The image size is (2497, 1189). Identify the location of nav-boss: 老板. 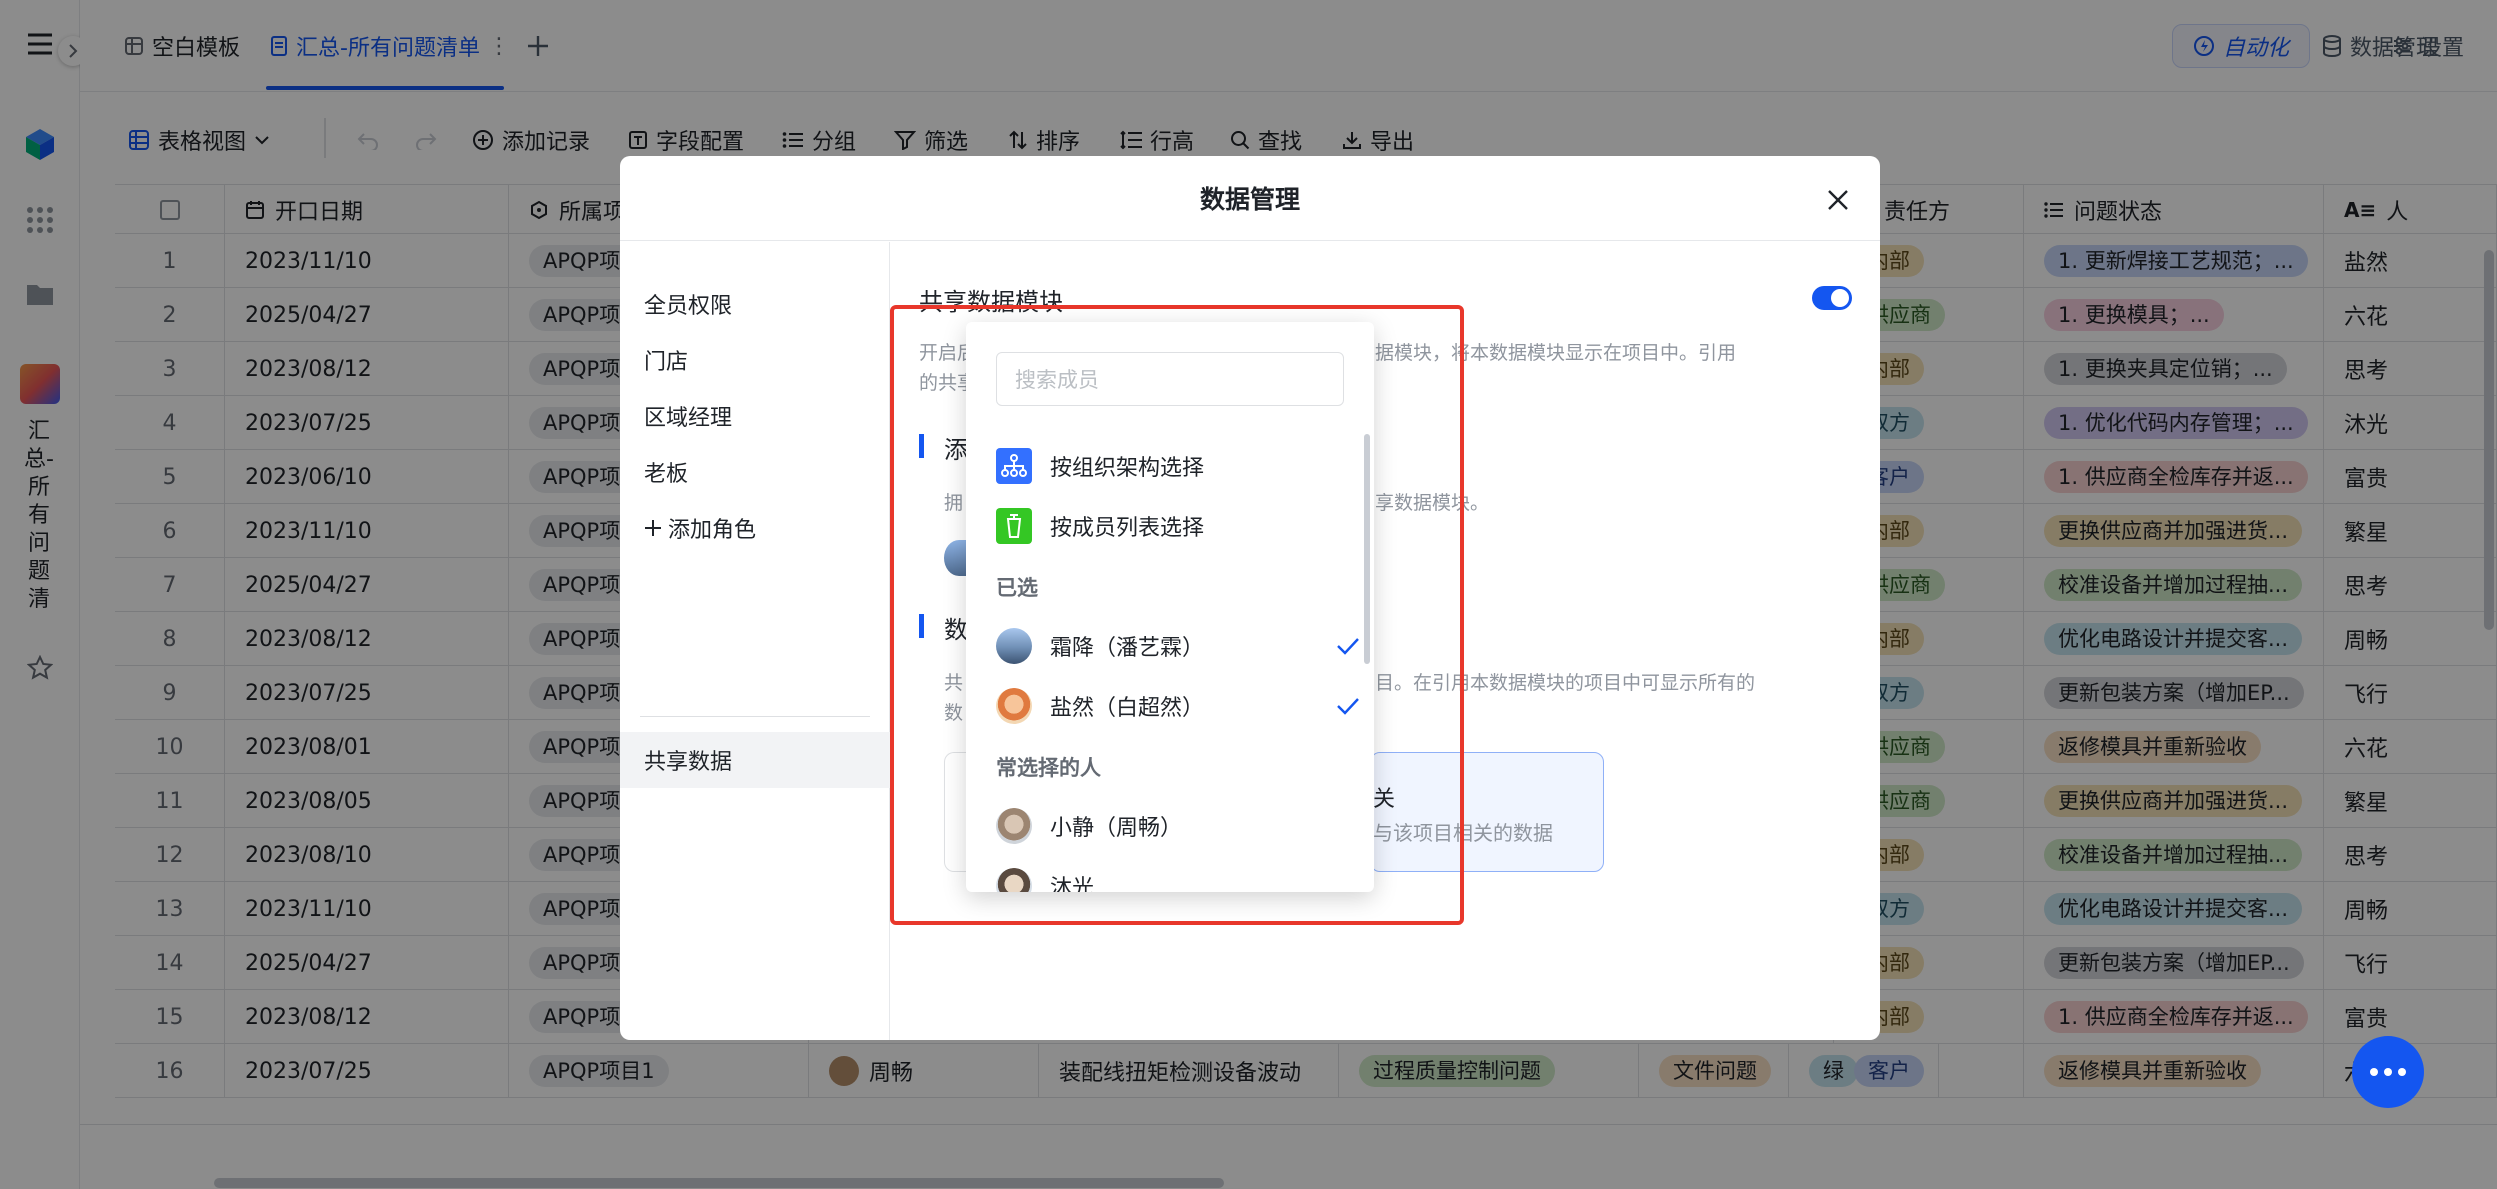
(666, 472).